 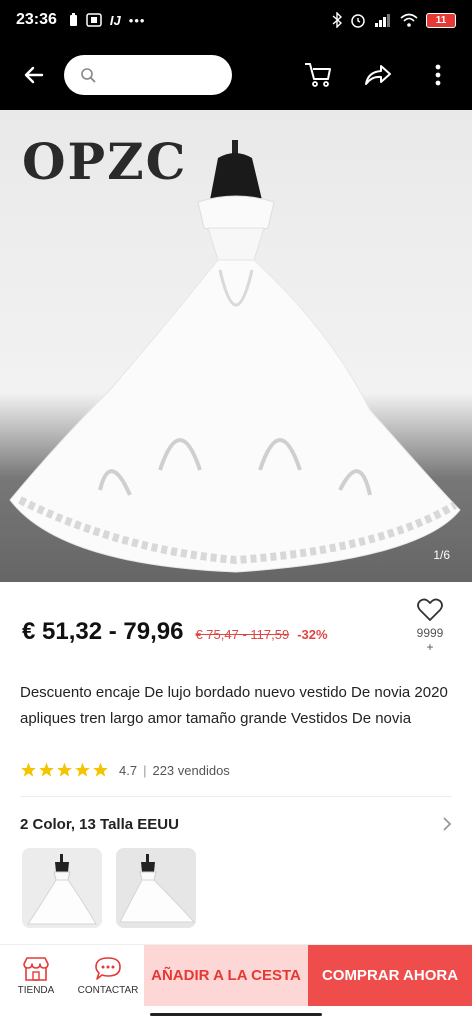 I want to click on back-button, so click(x=34, y=75).